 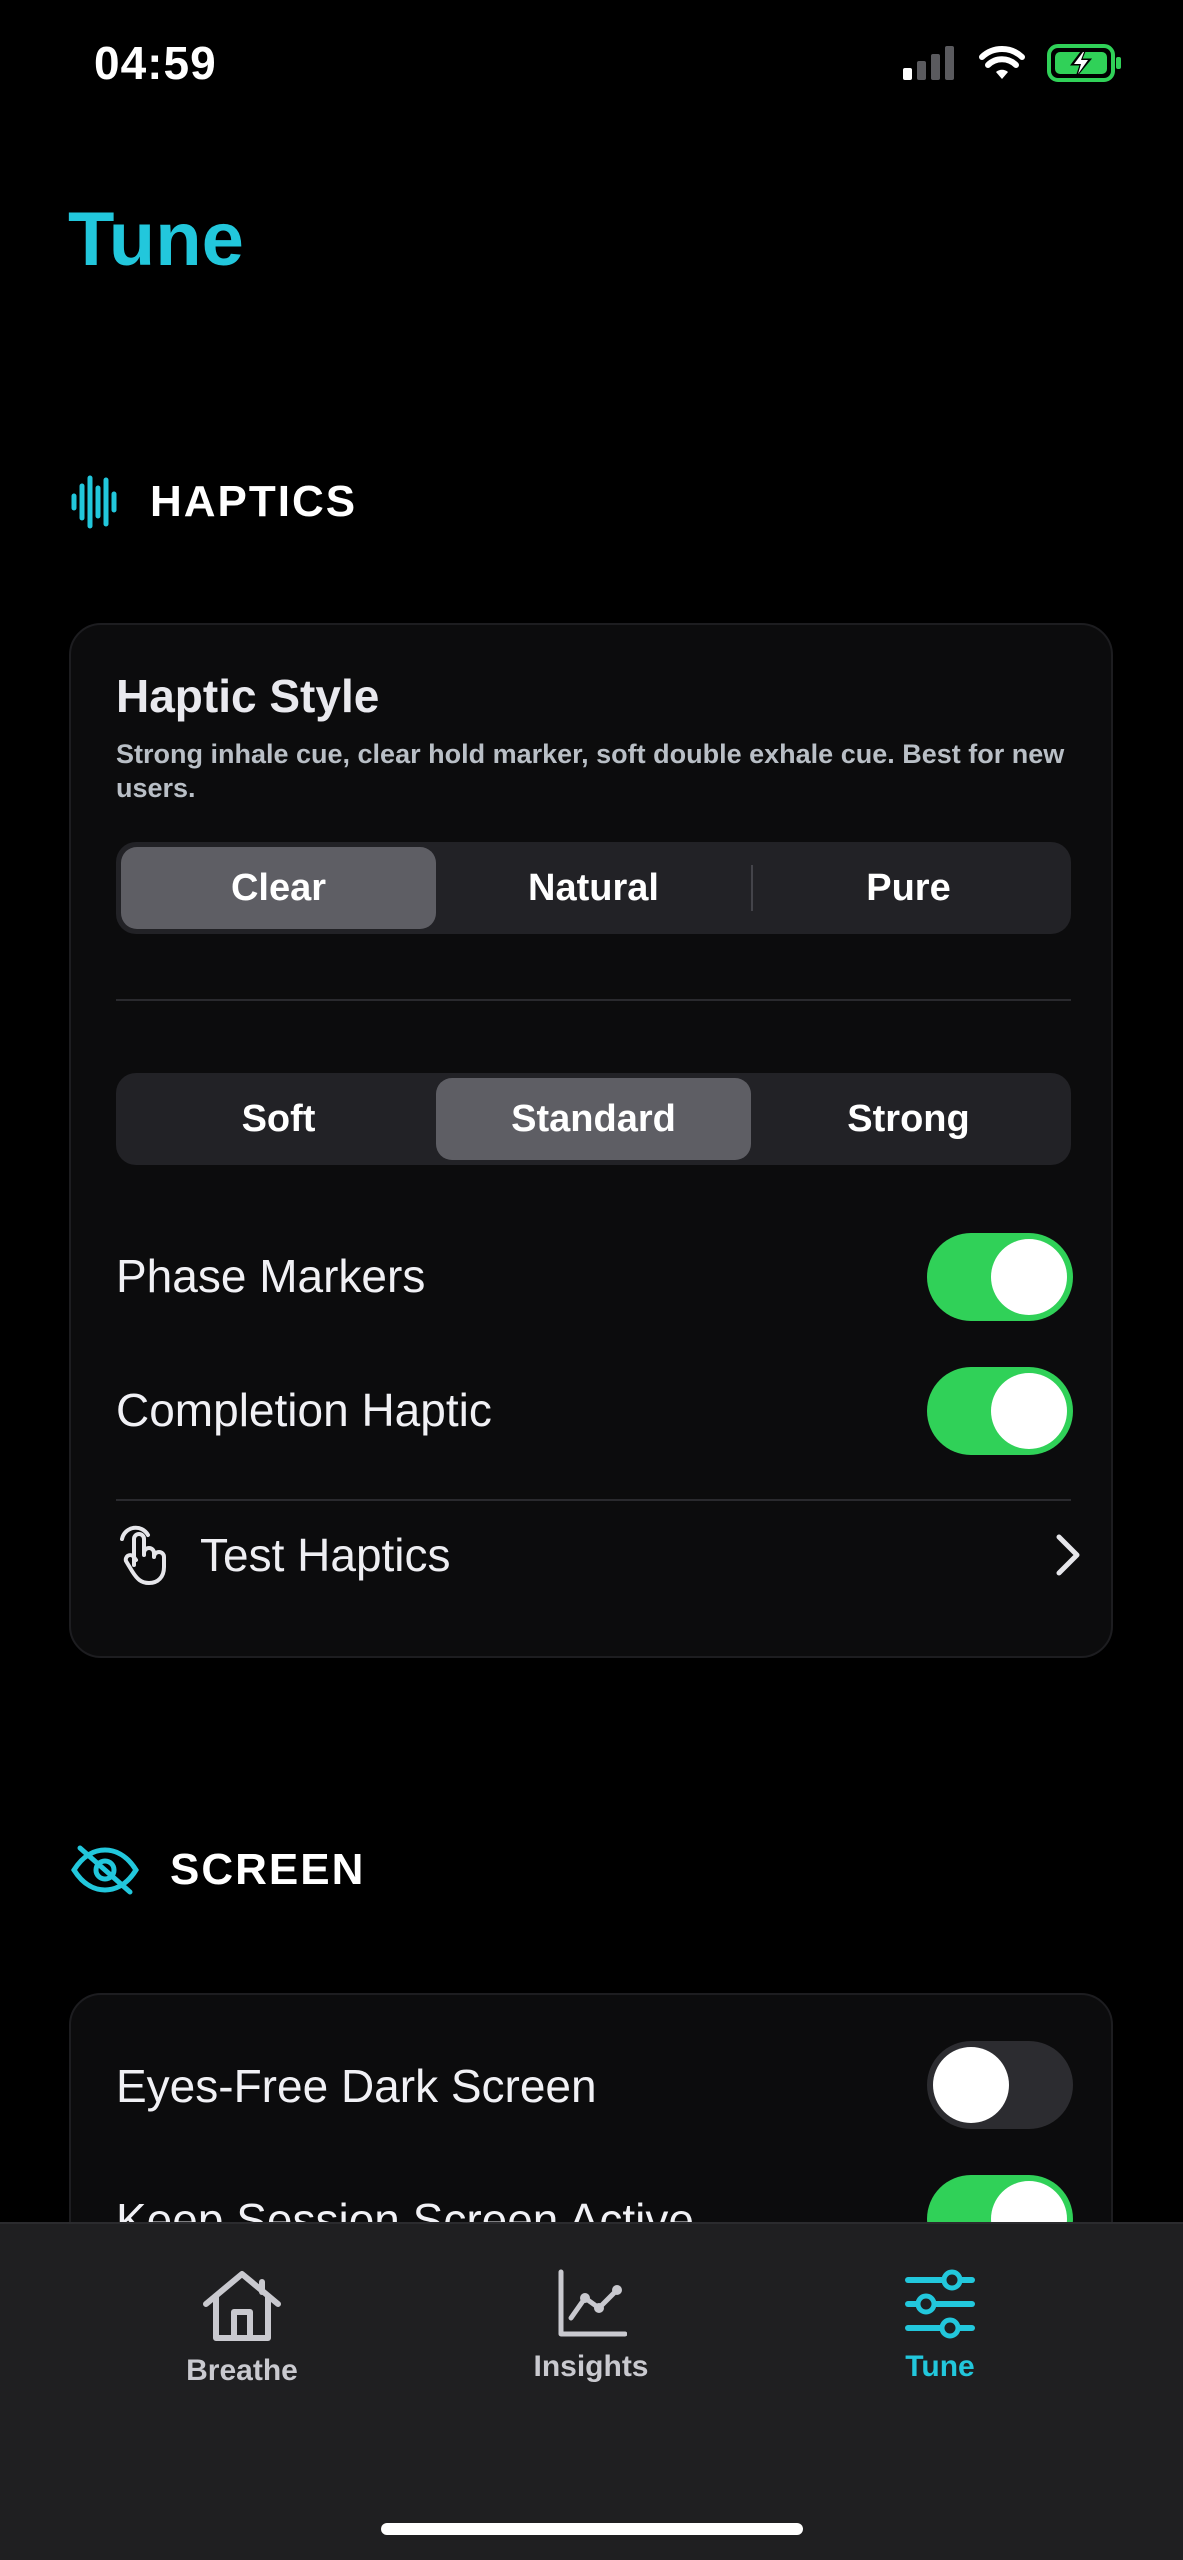 I want to click on wifi-icon, so click(x=1002, y=62).